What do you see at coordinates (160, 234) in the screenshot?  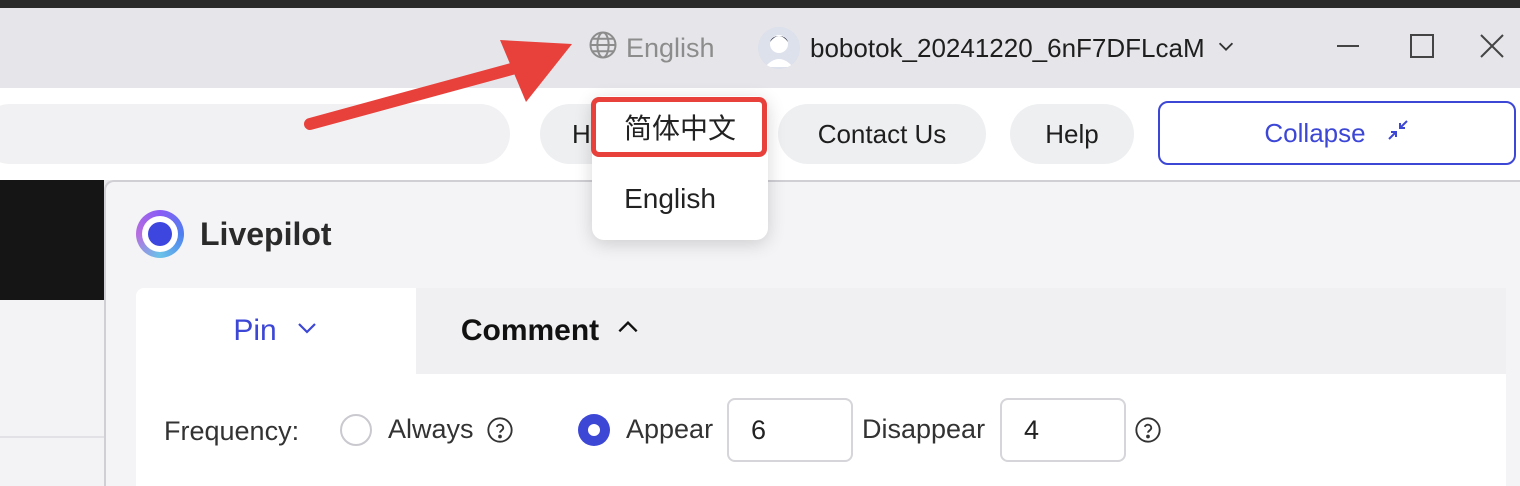 I see `livepilot-logo-icon` at bounding box center [160, 234].